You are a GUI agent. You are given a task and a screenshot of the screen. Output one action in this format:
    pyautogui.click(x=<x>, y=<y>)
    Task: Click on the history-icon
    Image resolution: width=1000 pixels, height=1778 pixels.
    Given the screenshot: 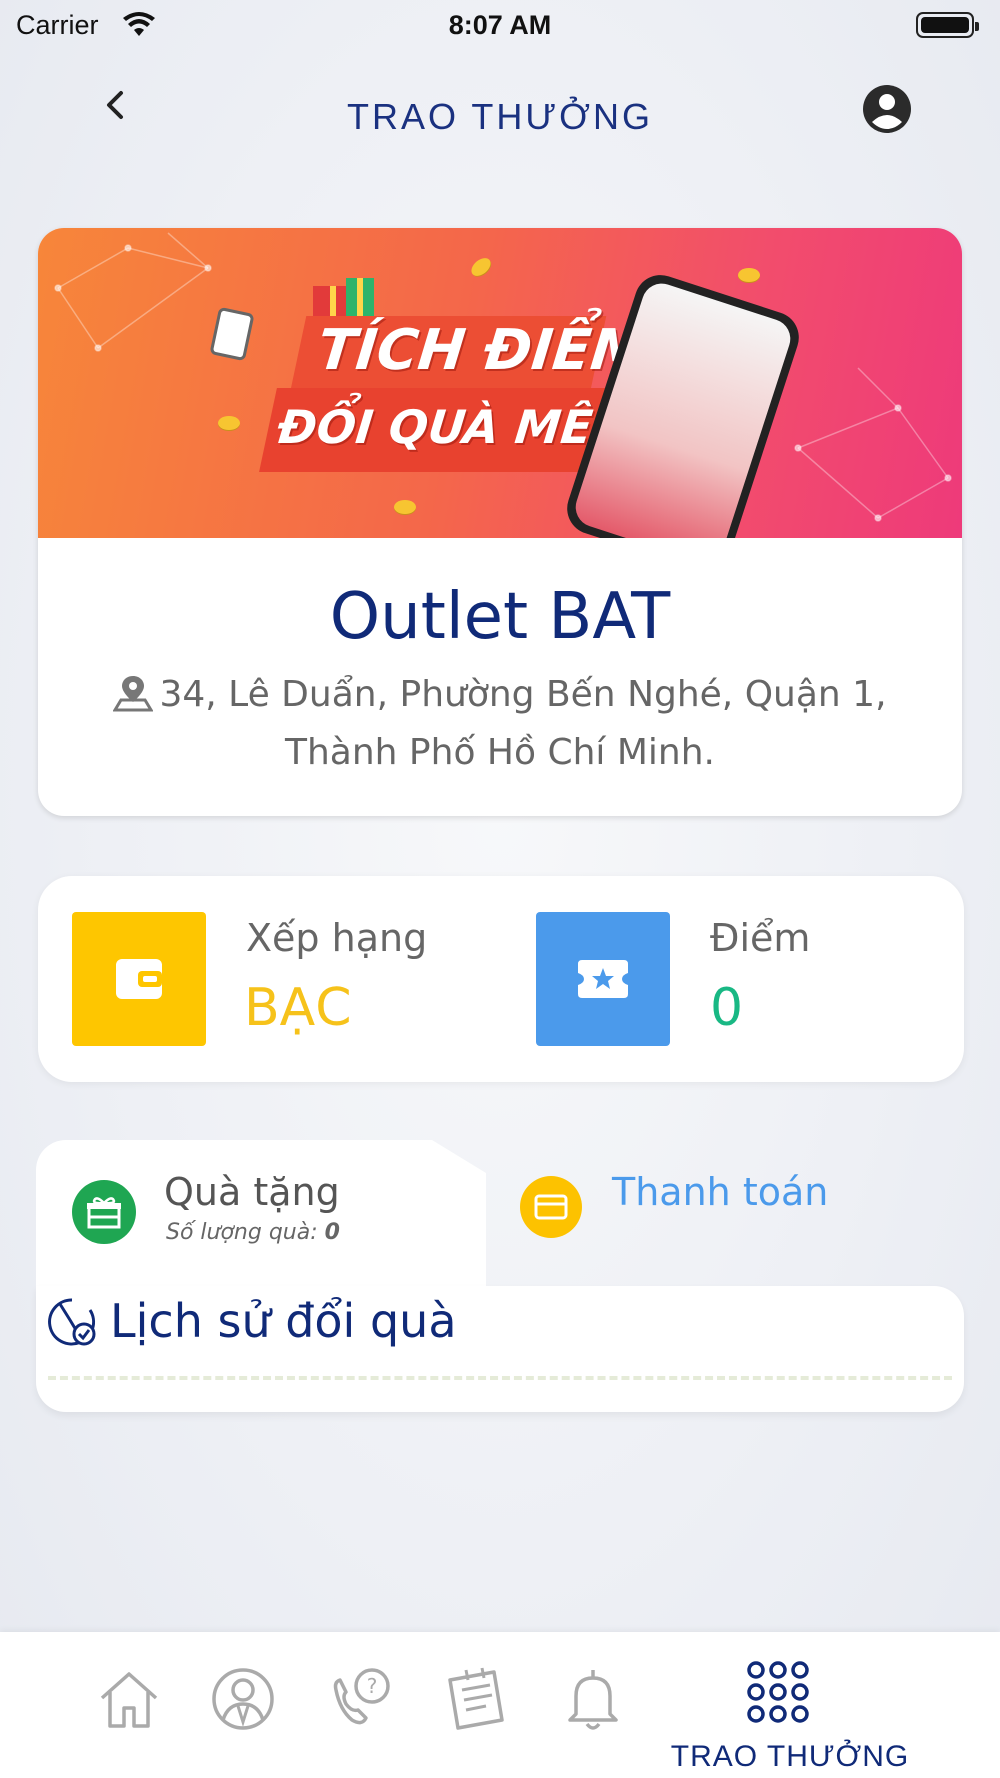 What is the action you would take?
    pyautogui.click(x=72, y=1322)
    